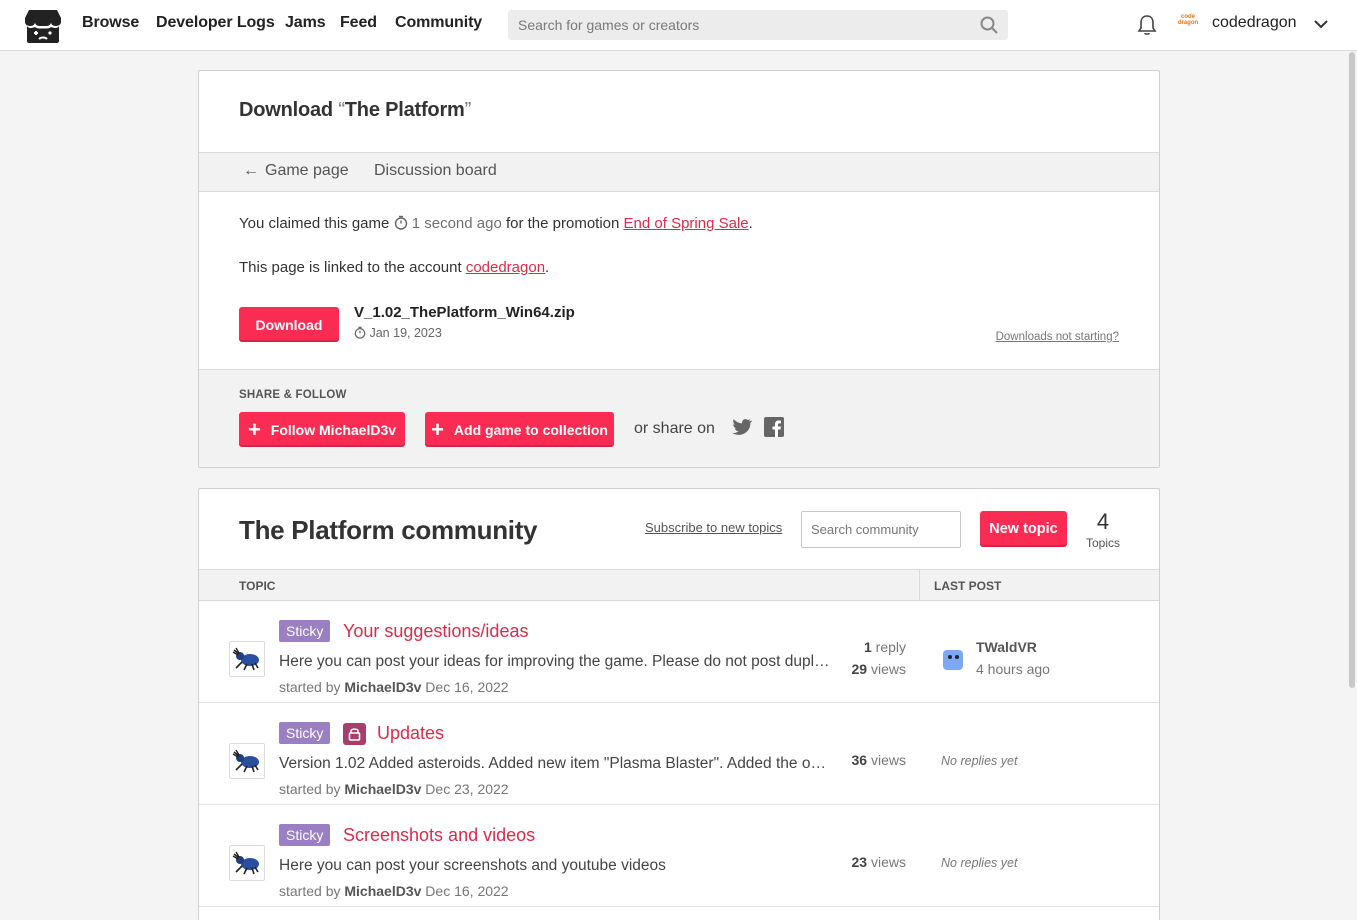 The height and width of the screenshot is (920, 1357). What do you see at coordinates (953, 659) in the screenshot?
I see `last-poster-avatar` at bounding box center [953, 659].